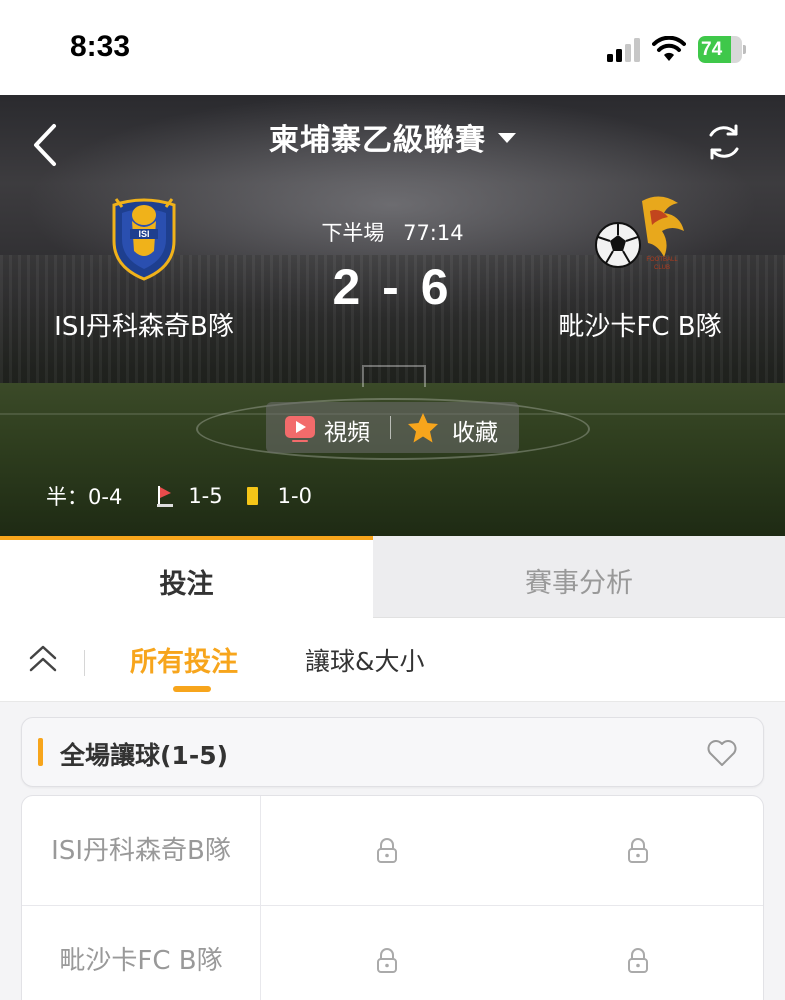 The width and height of the screenshot is (785, 1000). Describe the element at coordinates (623, 50) in the screenshot. I see `signal-icon` at that location.